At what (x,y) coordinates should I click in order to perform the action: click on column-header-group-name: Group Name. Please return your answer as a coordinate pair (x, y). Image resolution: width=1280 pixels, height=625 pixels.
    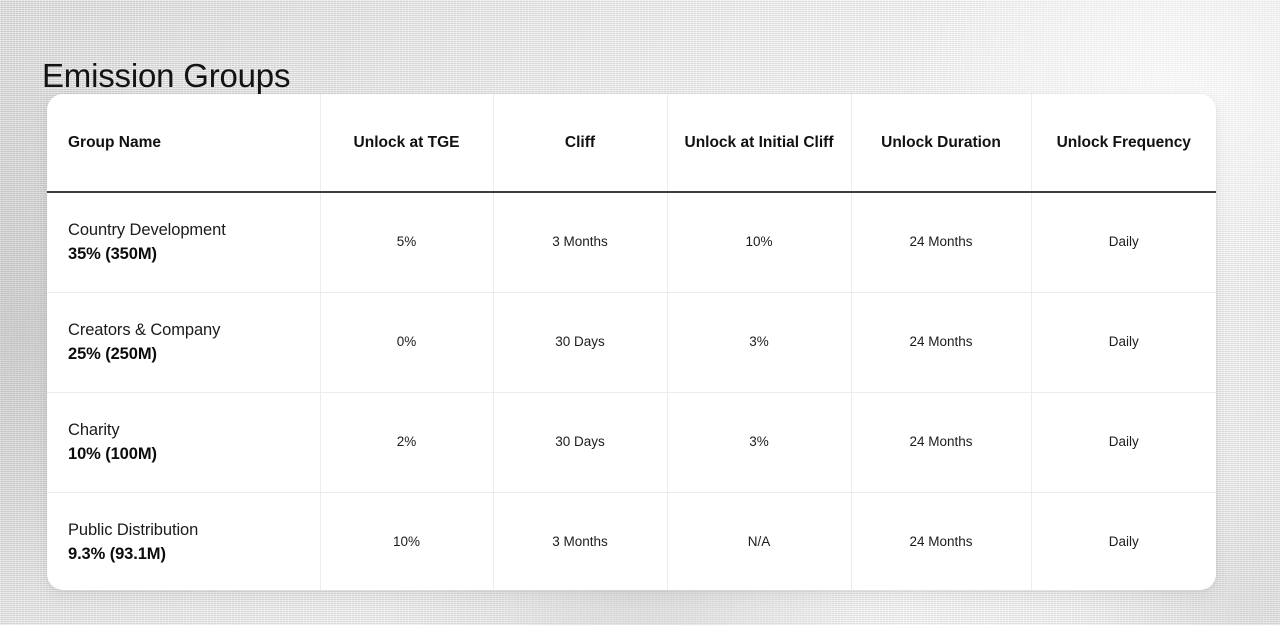
    Looking at the image, I should click on (184, 143).